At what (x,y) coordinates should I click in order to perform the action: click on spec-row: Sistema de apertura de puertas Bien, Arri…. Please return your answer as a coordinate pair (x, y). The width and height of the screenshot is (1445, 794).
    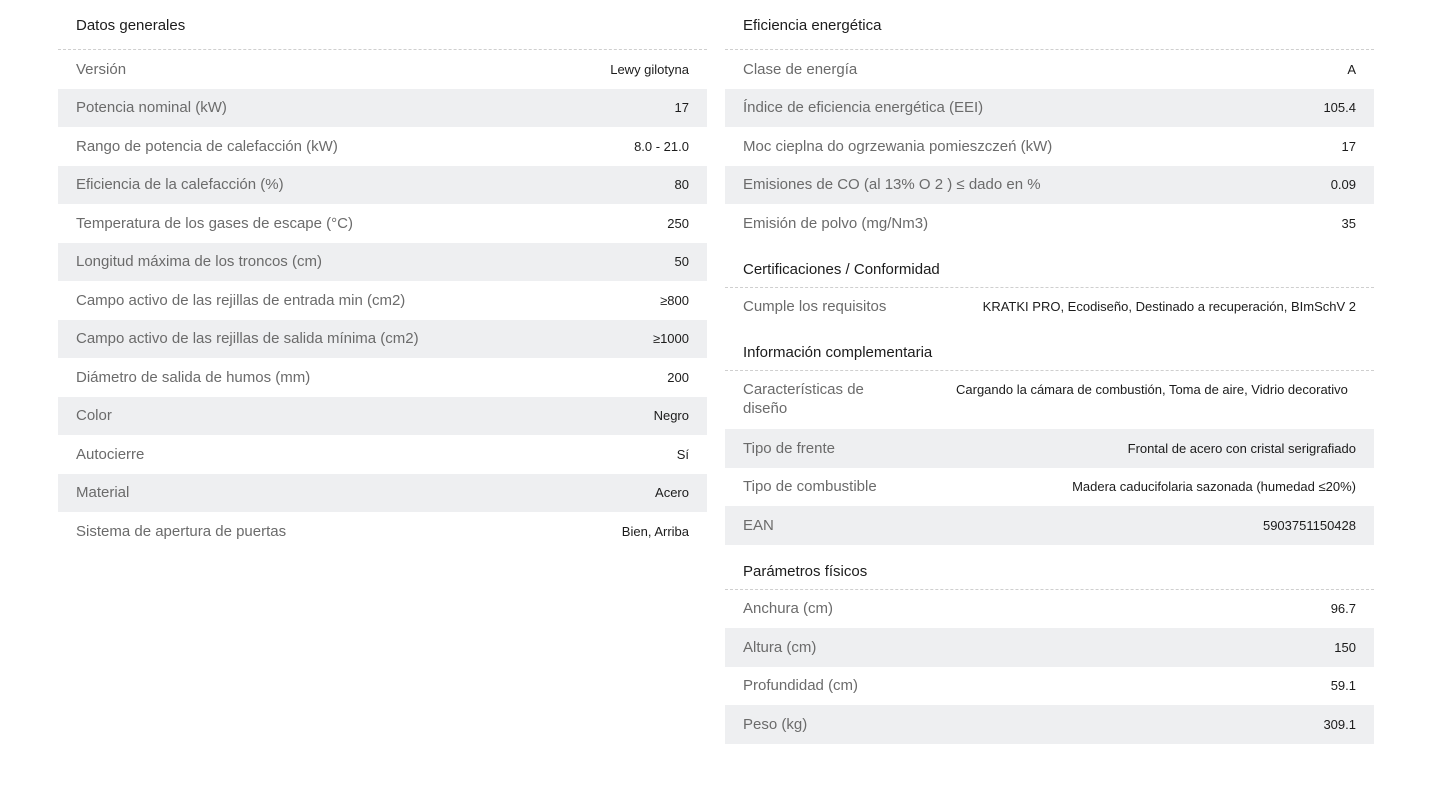
    Looking at the image, I should click on (382, 531).